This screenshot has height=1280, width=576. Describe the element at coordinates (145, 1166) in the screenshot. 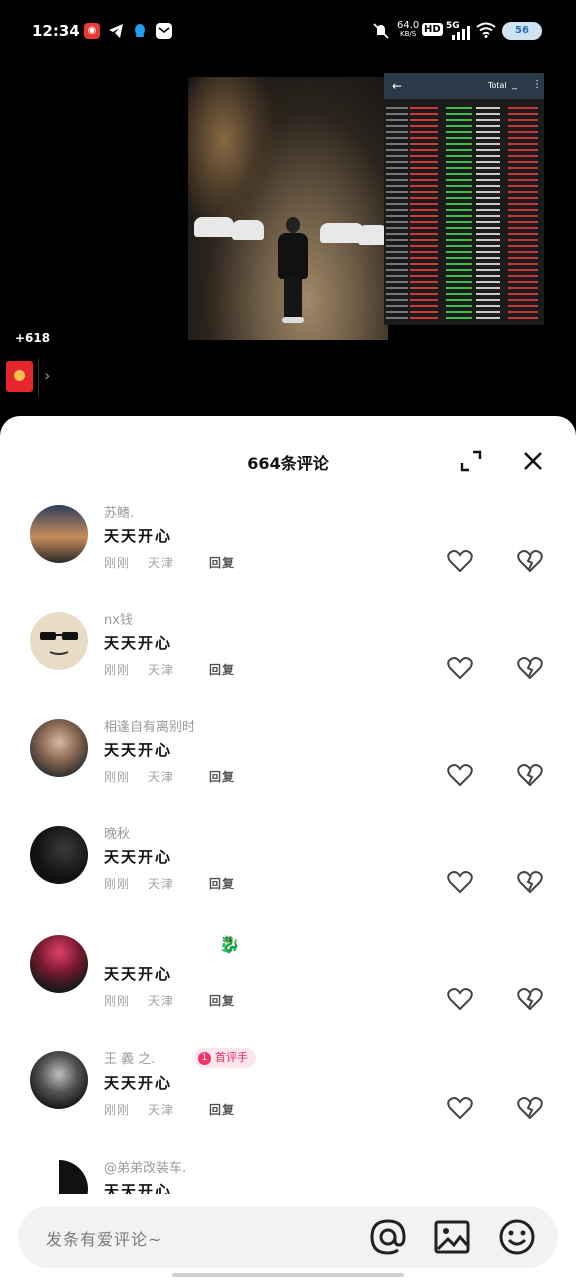

I see `comment-author: @弟弟改装车.` at that location.